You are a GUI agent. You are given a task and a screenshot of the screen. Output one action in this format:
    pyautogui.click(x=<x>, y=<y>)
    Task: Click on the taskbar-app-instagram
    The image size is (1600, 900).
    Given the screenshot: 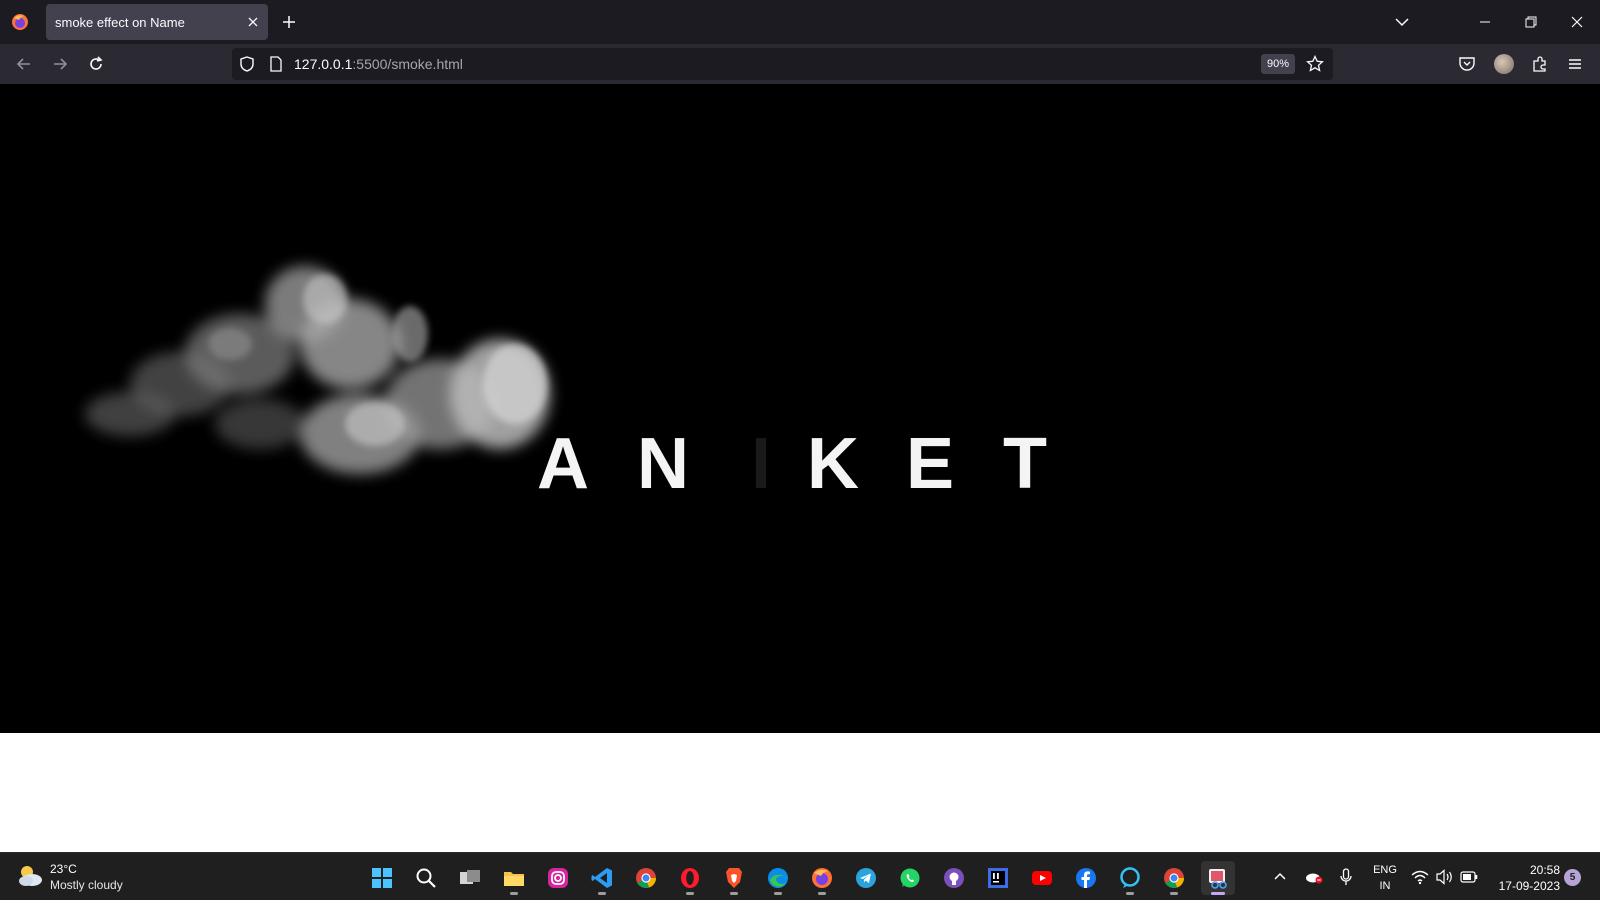 What is the action you would take?
    pyautogui.click(x=558, y=878)
    